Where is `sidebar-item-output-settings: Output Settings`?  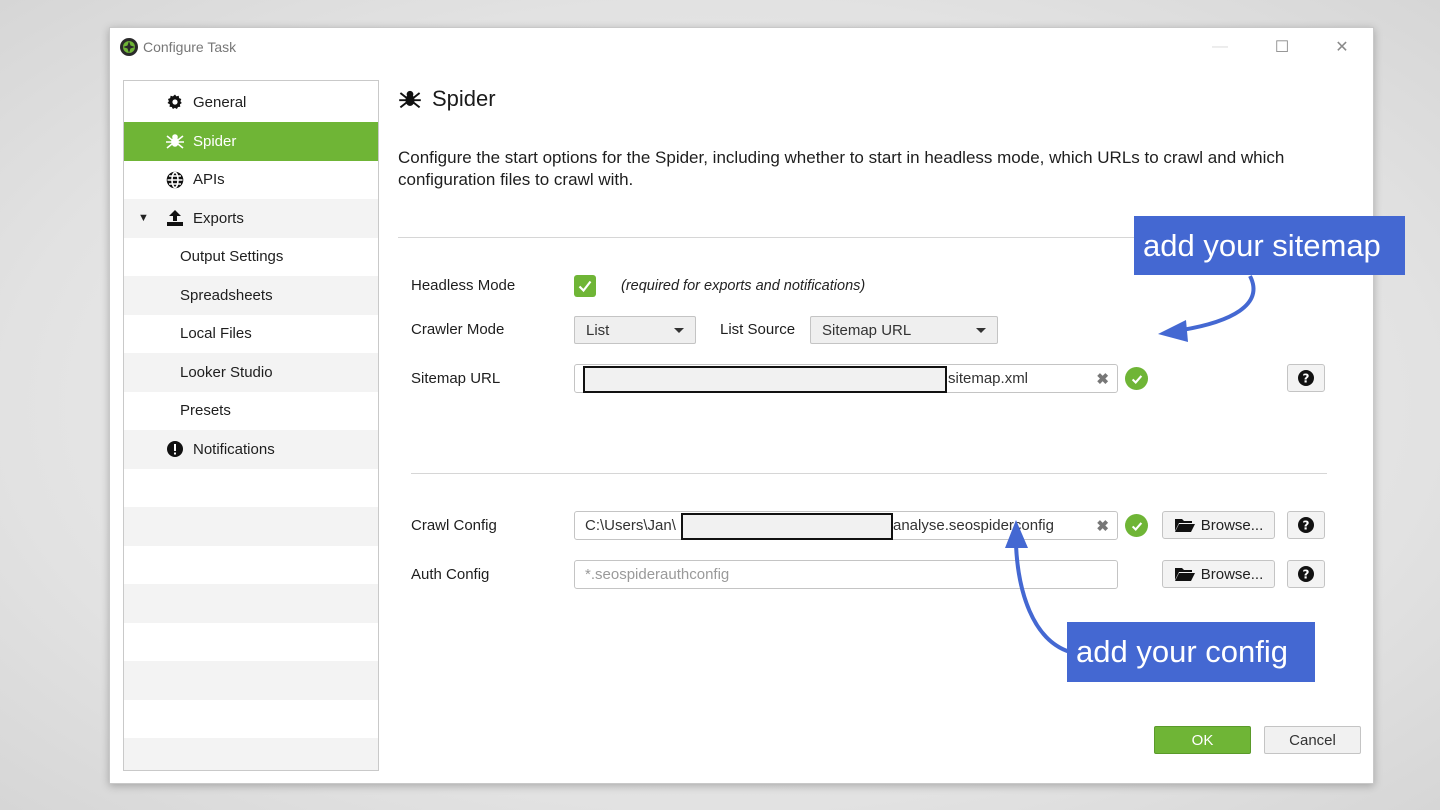
sidebar-item-output-settings: Output Settings is located at coordinates (251, 257).